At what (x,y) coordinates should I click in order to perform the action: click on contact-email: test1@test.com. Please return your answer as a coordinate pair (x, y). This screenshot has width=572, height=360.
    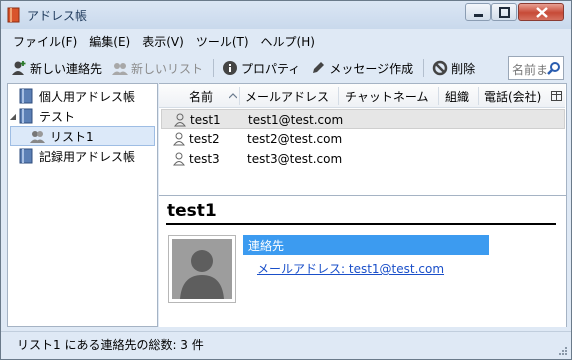
    Looking at the image, I should click on (296, 120).